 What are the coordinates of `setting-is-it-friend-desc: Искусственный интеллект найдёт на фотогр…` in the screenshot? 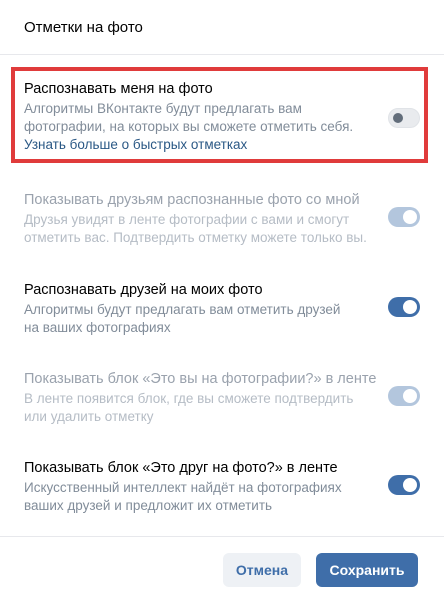 It's located at (222, 497).